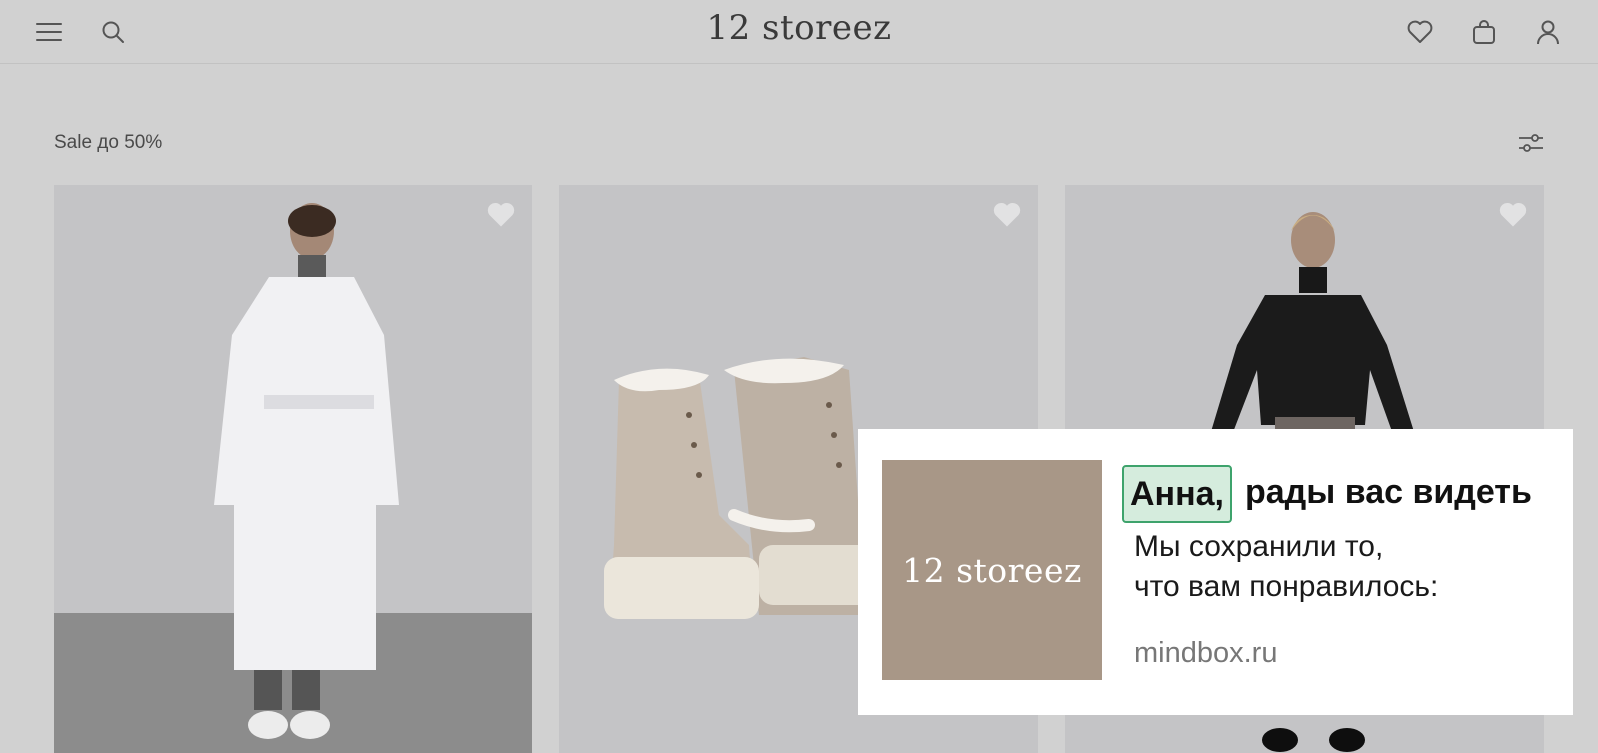  Describe the element at coordinates (108, 142) in the screenshot. I see `section-title: Sale до 50%` at that location.